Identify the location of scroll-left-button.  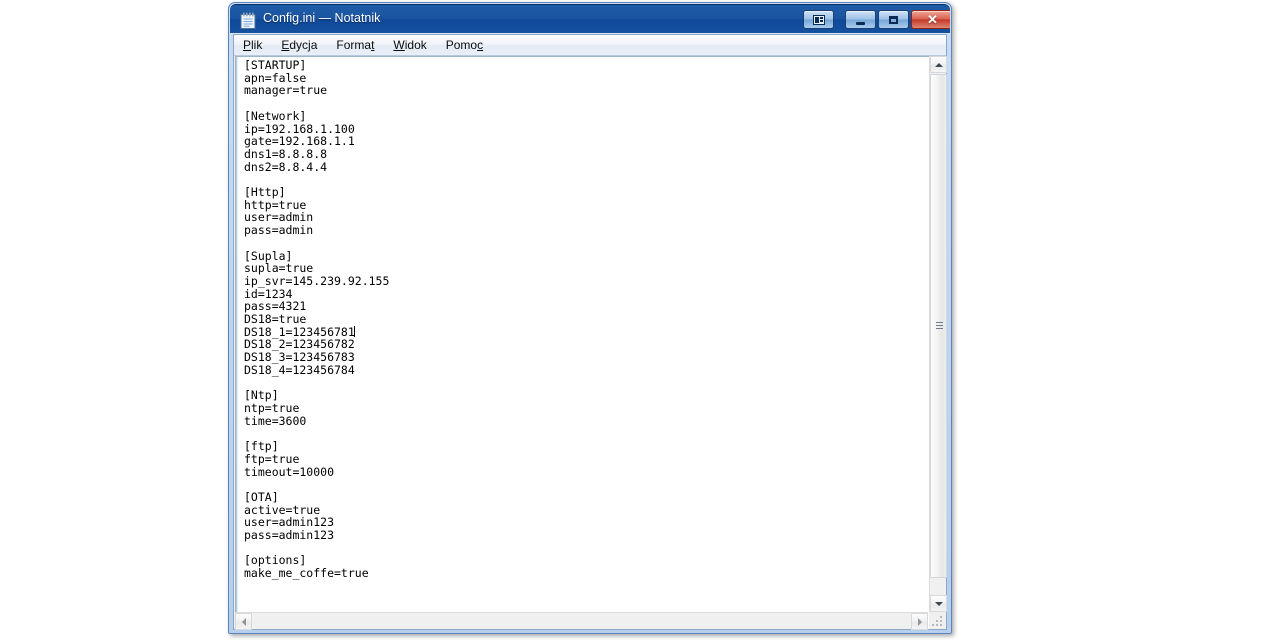
(243, 621).